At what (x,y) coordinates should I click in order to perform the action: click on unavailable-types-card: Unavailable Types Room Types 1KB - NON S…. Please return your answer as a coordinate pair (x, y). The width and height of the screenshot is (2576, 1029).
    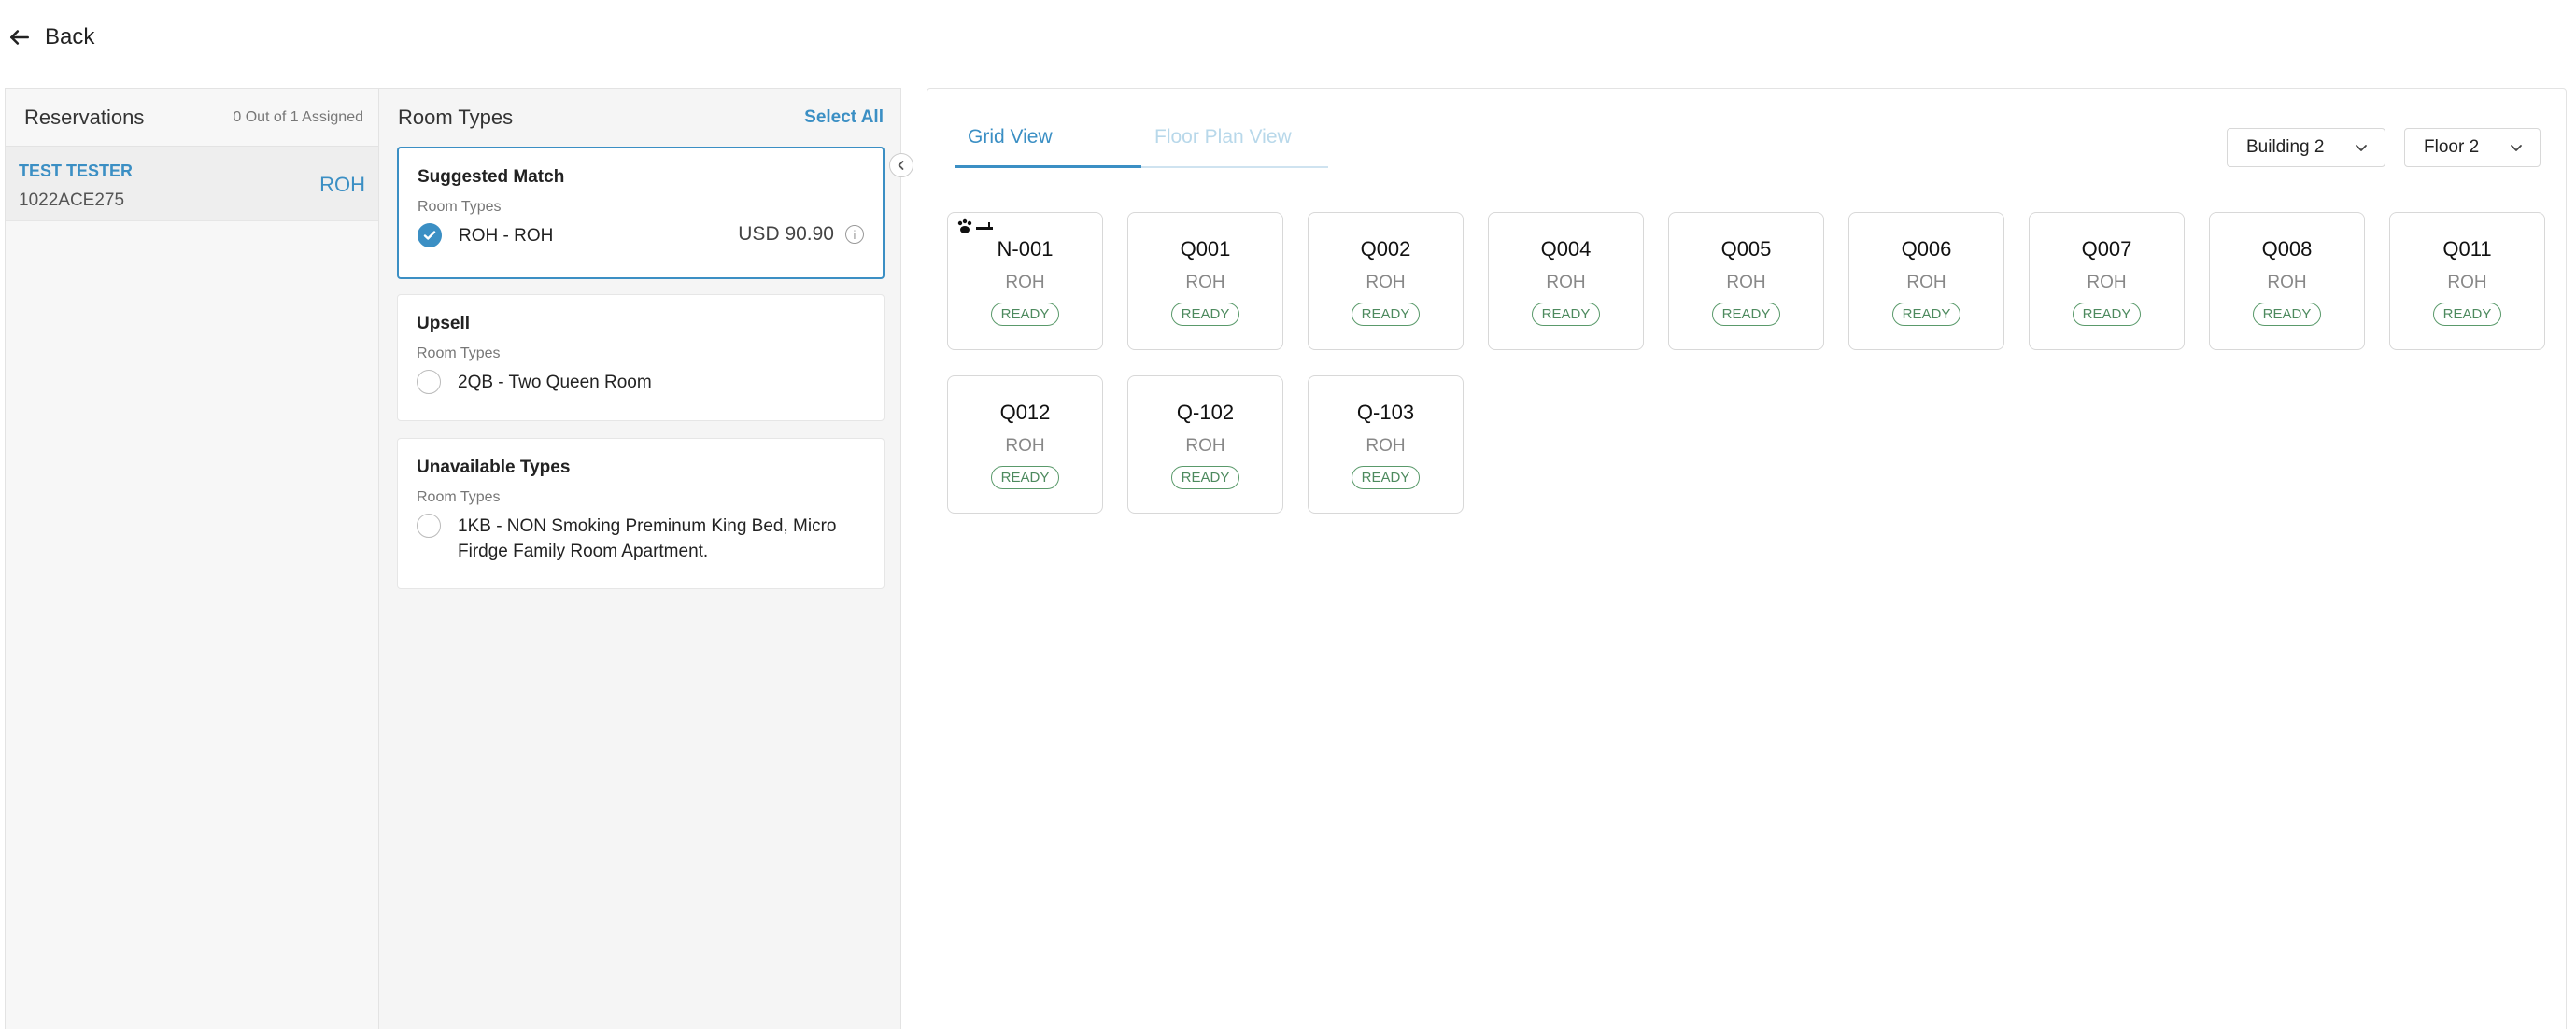
    Looking at the image, I should click on (641, 513).